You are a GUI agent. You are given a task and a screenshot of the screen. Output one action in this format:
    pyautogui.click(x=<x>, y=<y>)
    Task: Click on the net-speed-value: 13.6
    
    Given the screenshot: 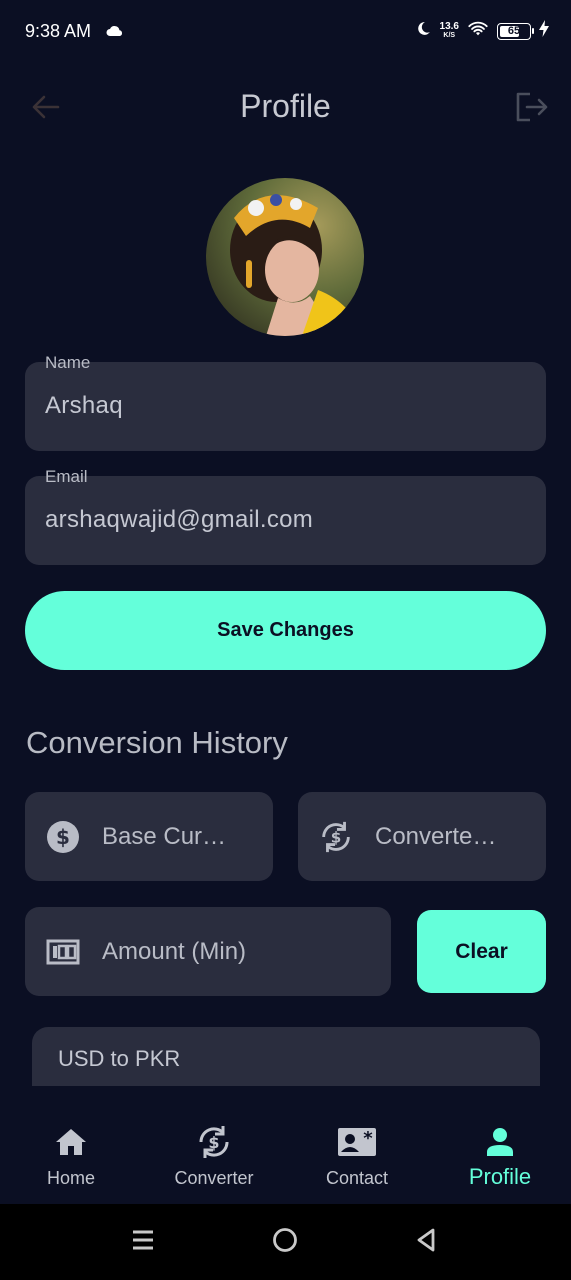 What is the action you would take?
    pyautogui.click(x=449, y=26)
    